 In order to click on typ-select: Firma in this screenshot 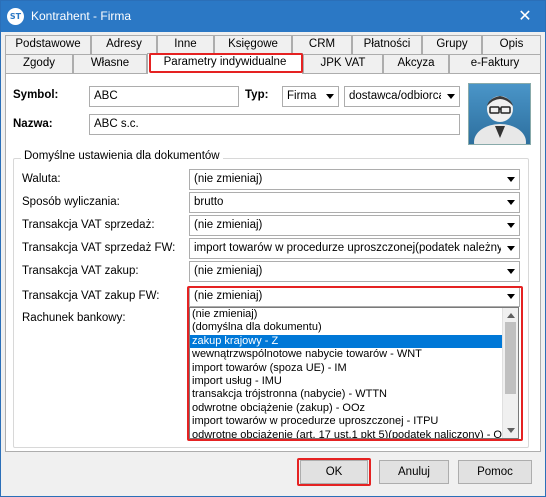, I will do `click(310, 96)`.